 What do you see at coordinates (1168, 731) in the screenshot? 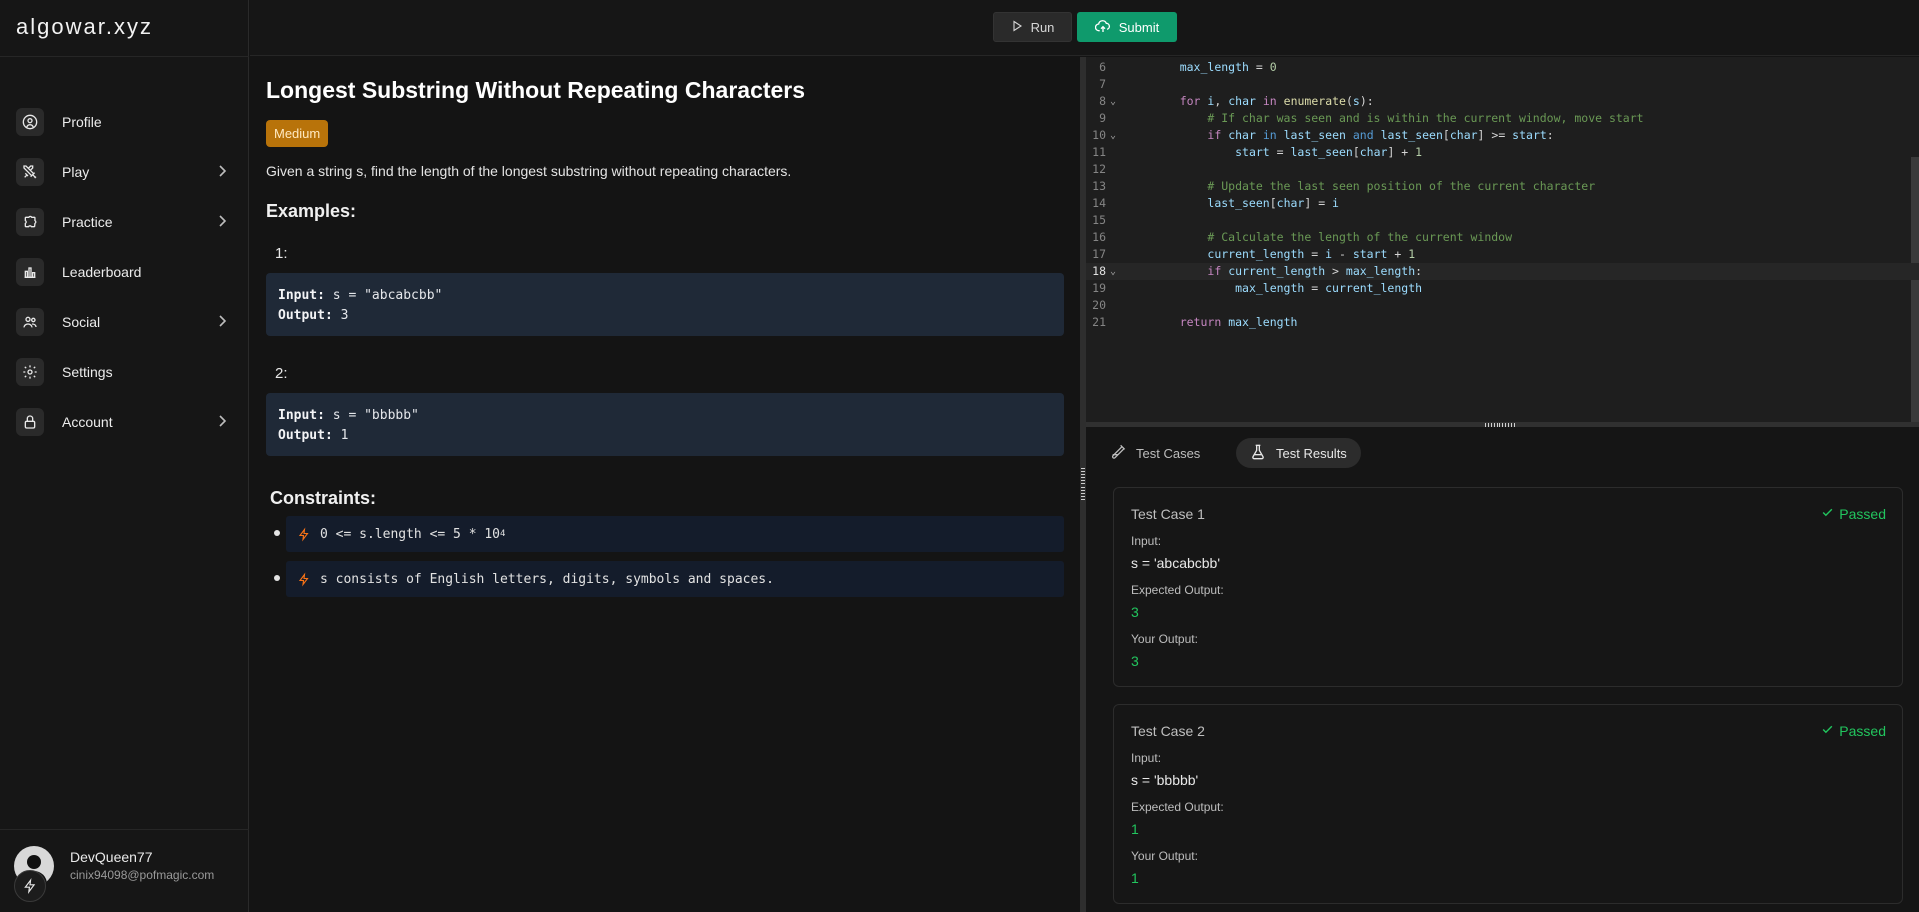
I see `test-case-title: Test Case 2` at bounding box center [1168, 731].